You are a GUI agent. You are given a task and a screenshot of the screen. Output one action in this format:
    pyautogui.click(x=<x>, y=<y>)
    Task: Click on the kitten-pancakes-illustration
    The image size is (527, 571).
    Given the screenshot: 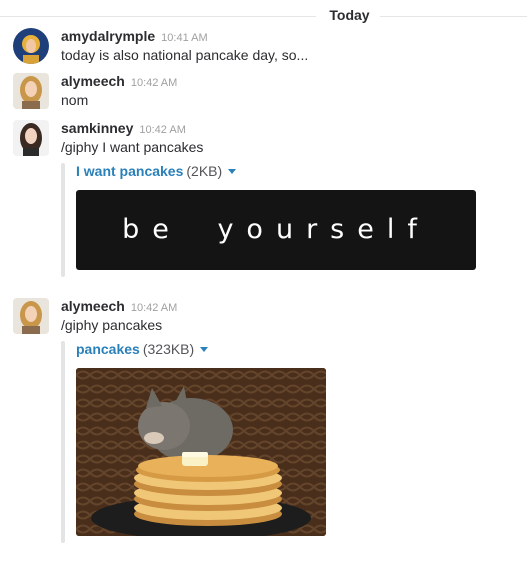 What is the action you would take?
    pyautogui.click(x=201, y=452)
    